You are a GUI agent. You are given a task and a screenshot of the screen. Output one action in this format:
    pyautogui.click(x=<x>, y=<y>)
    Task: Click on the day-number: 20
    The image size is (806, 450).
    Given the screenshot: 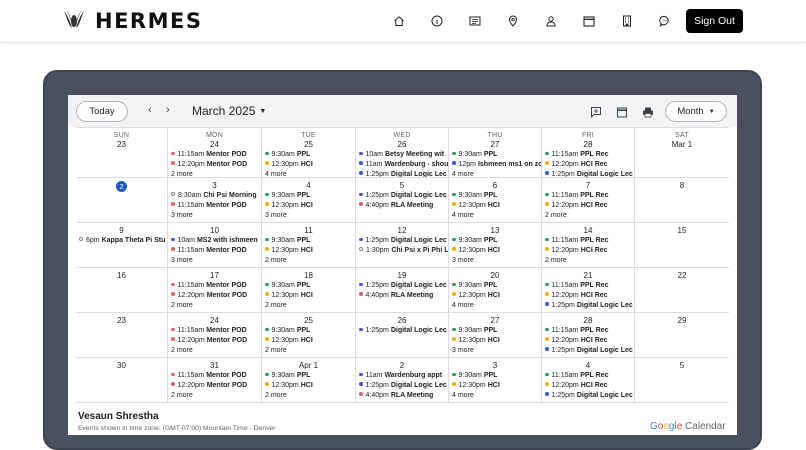 What is the action you would take?
    pyautogui.click(x=495, y=276)
    